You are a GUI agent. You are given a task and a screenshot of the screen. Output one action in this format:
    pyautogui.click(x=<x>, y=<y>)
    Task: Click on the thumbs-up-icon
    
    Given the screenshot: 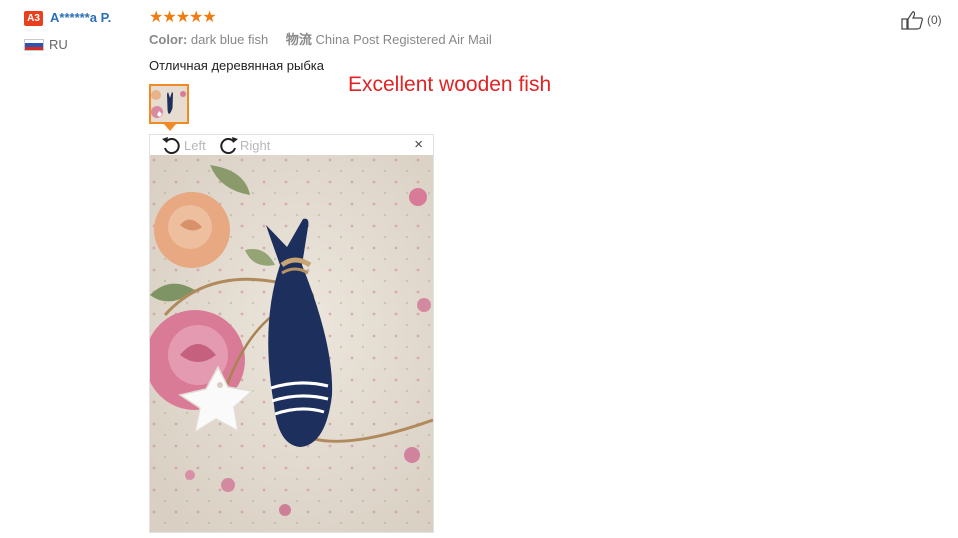 What is the action you would take?
    pyautogui.click(x=912, y=20)
    